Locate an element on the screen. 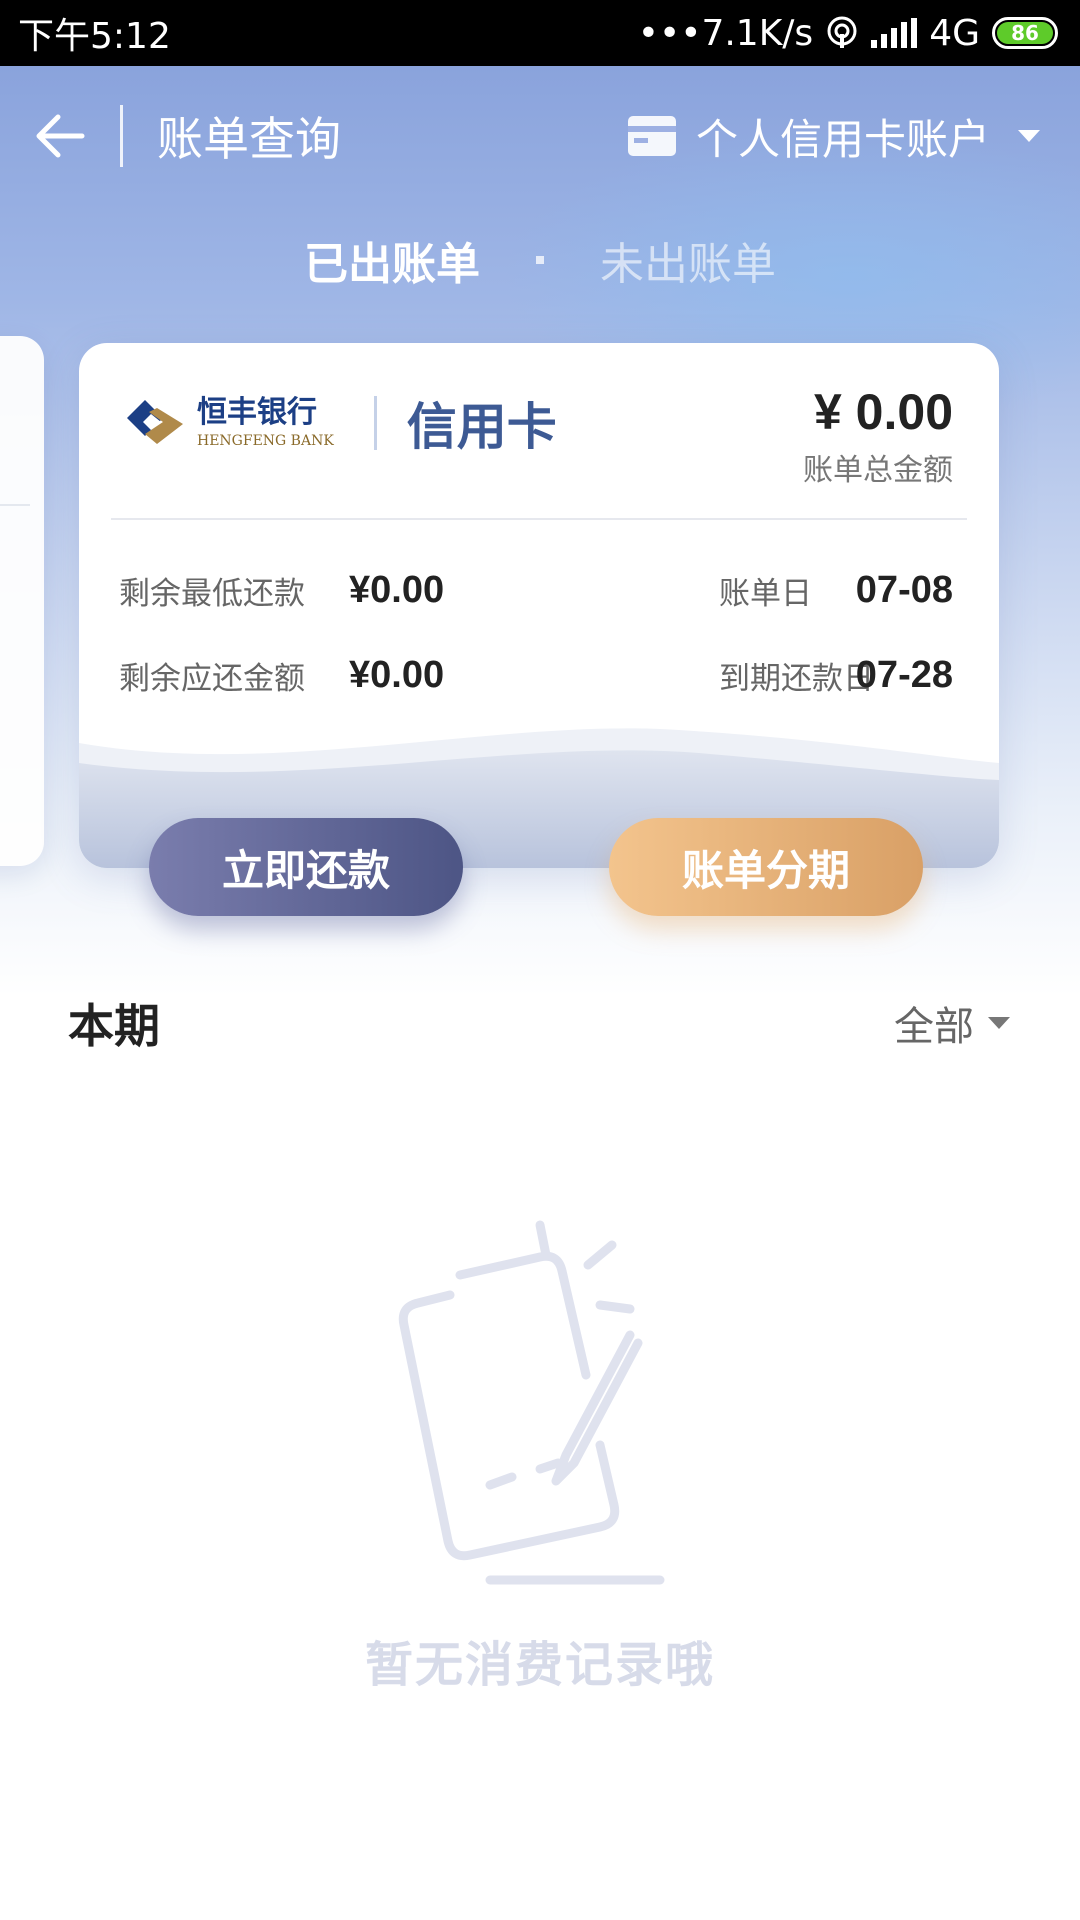 This screenshot has width=1080, height=1920. network-speed: •••7.1K/s is located at coordinates (725, 33).